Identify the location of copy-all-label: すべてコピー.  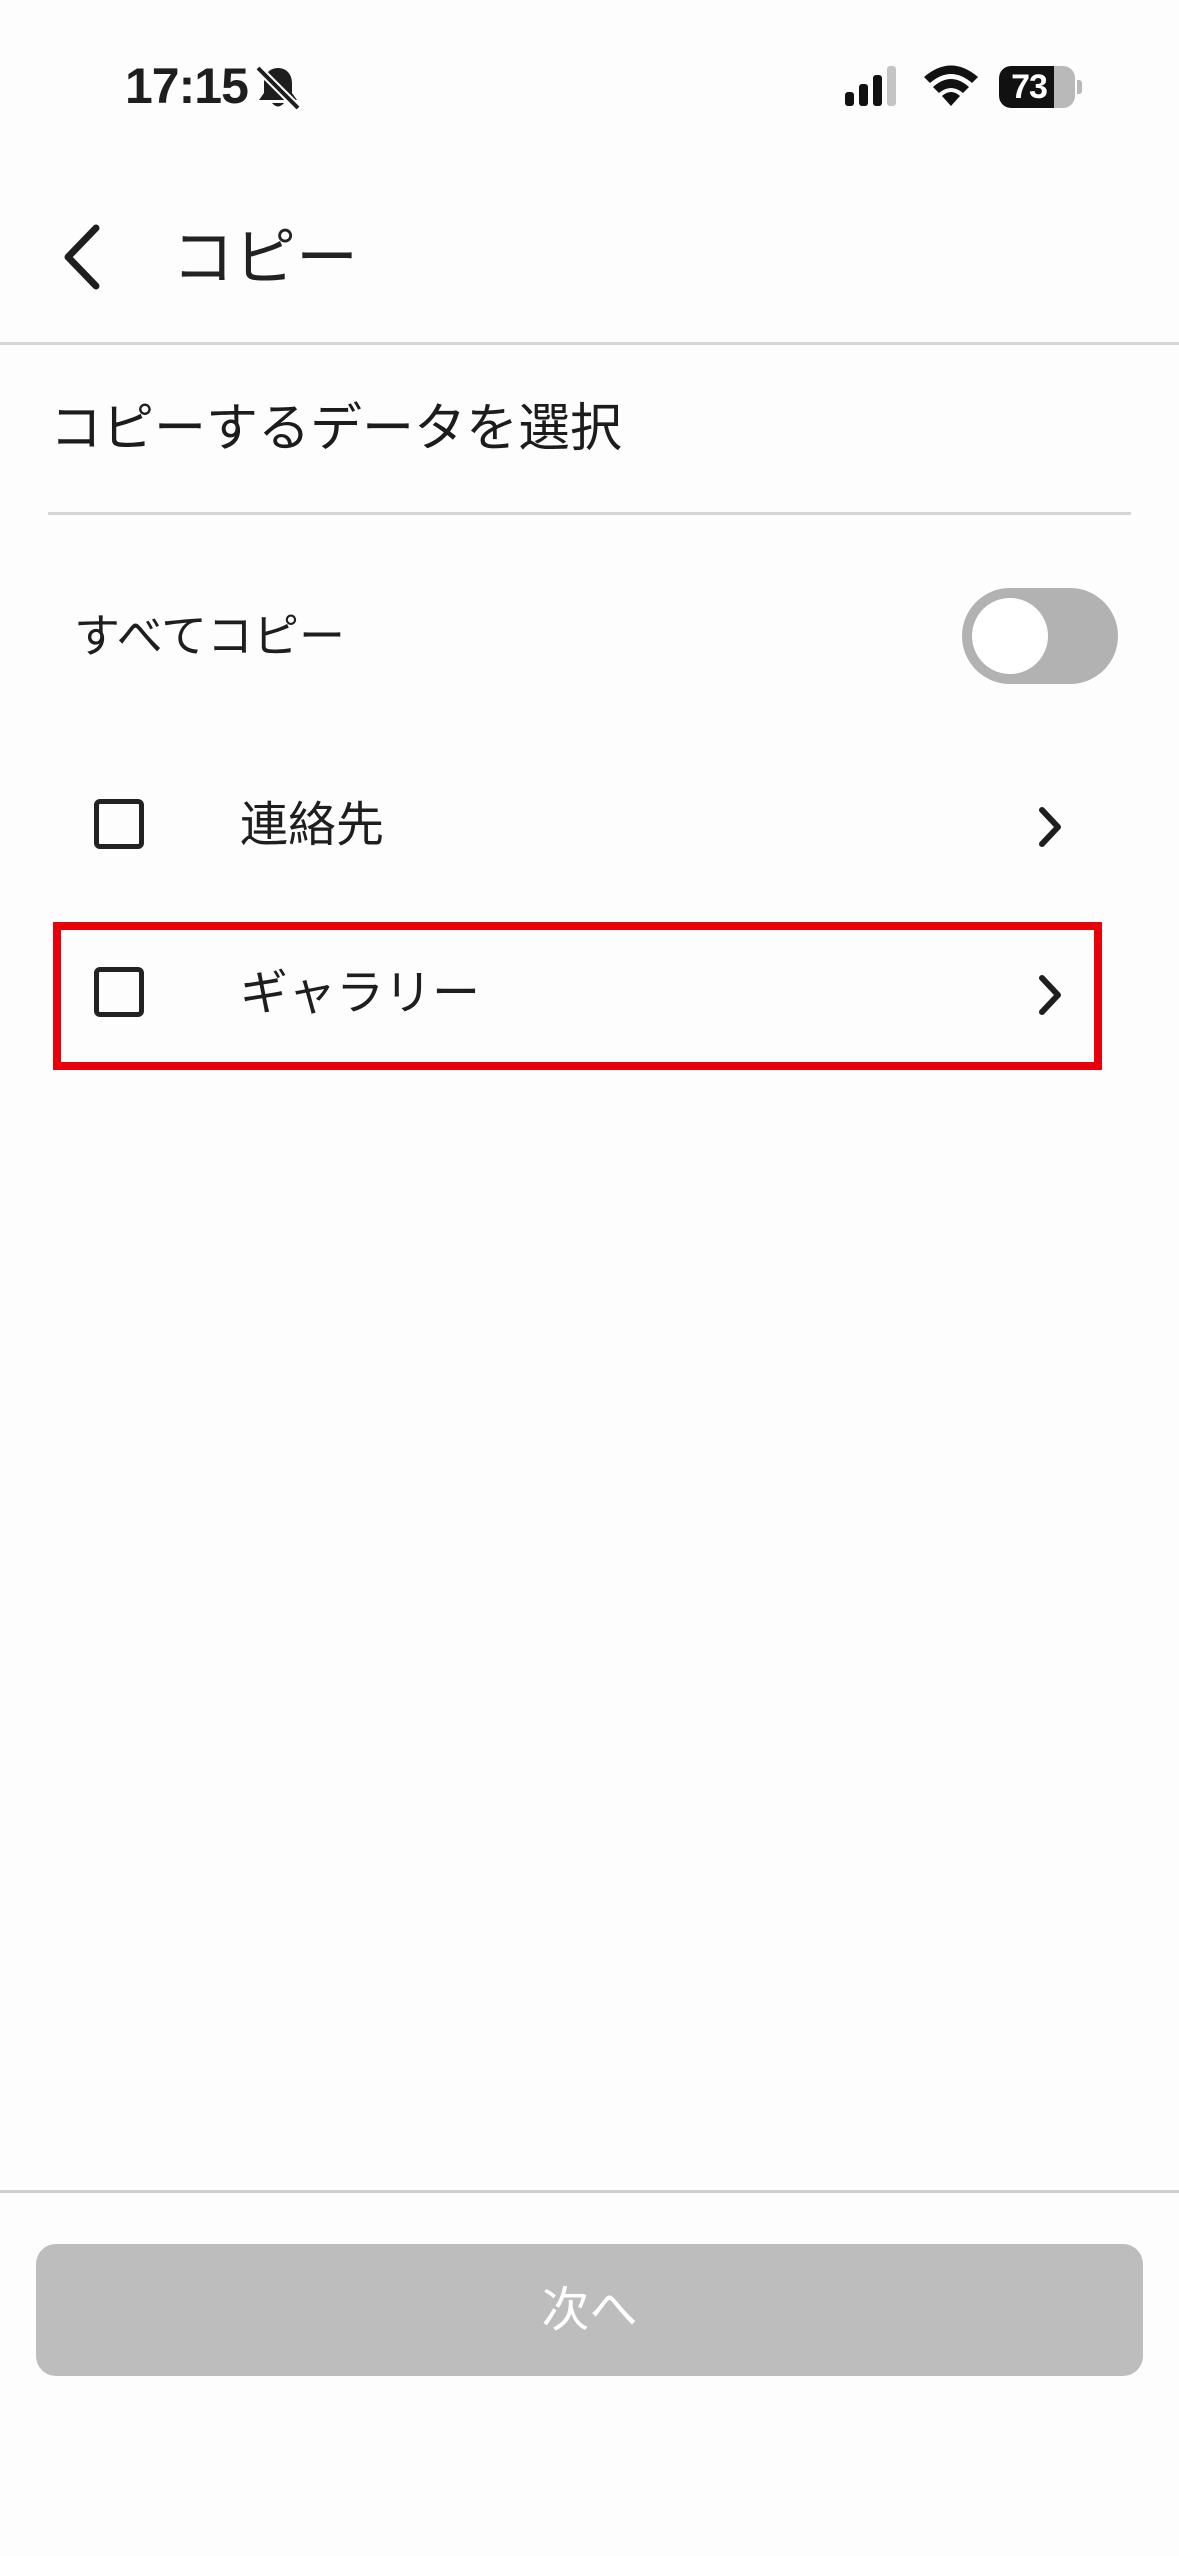
(209, 636).